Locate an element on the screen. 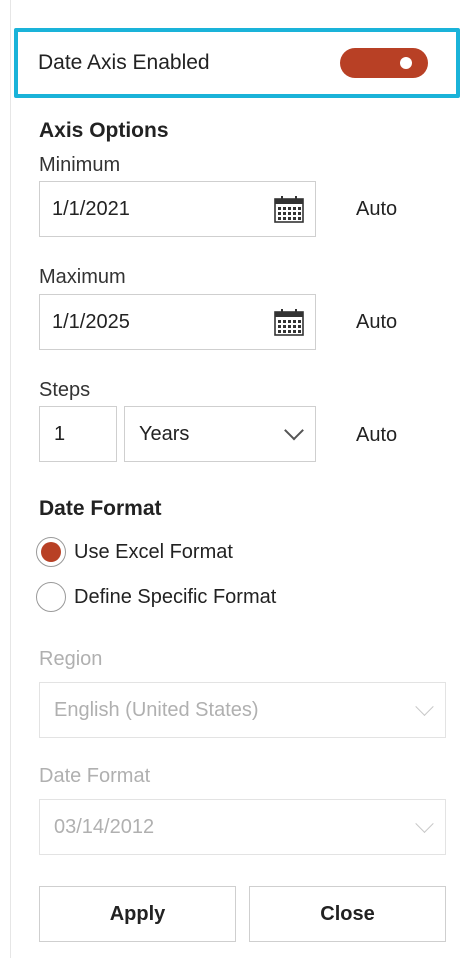 Image resolution: width=471 pixels, height=958 pixels. region-value: English (United States) is located at coordinates (156, 709).